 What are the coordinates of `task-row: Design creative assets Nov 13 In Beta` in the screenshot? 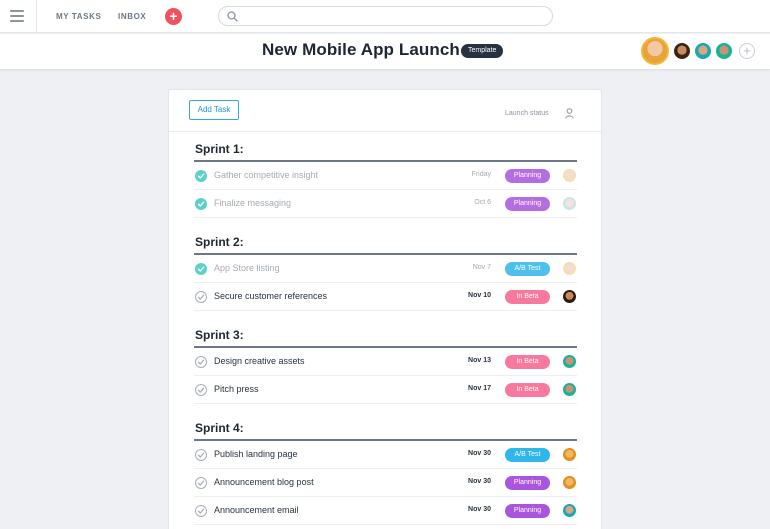 It's located at (385, 362).